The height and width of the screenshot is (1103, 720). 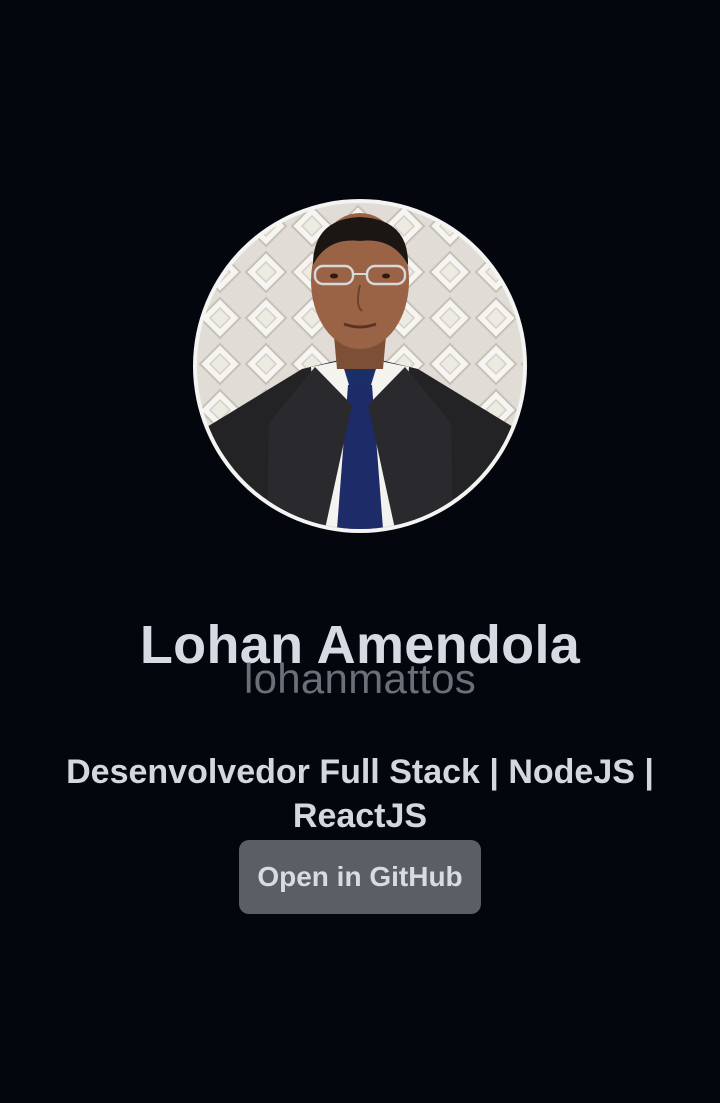 I want to click on profile-avatar, so click(x=360, y=366).